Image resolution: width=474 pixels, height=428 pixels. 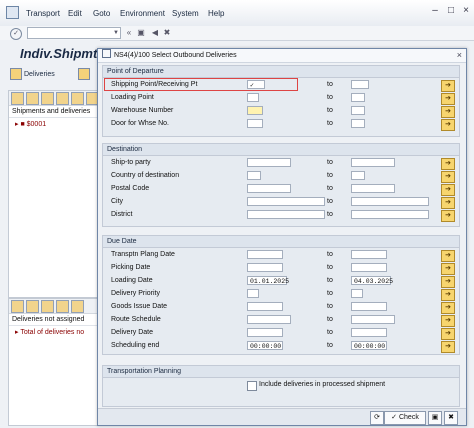 What do you see at coordinates (55, 124) in the screenshot?
I see `tree-item-shipment: ▸ ■ $0001` at bounding box center [55, 124].